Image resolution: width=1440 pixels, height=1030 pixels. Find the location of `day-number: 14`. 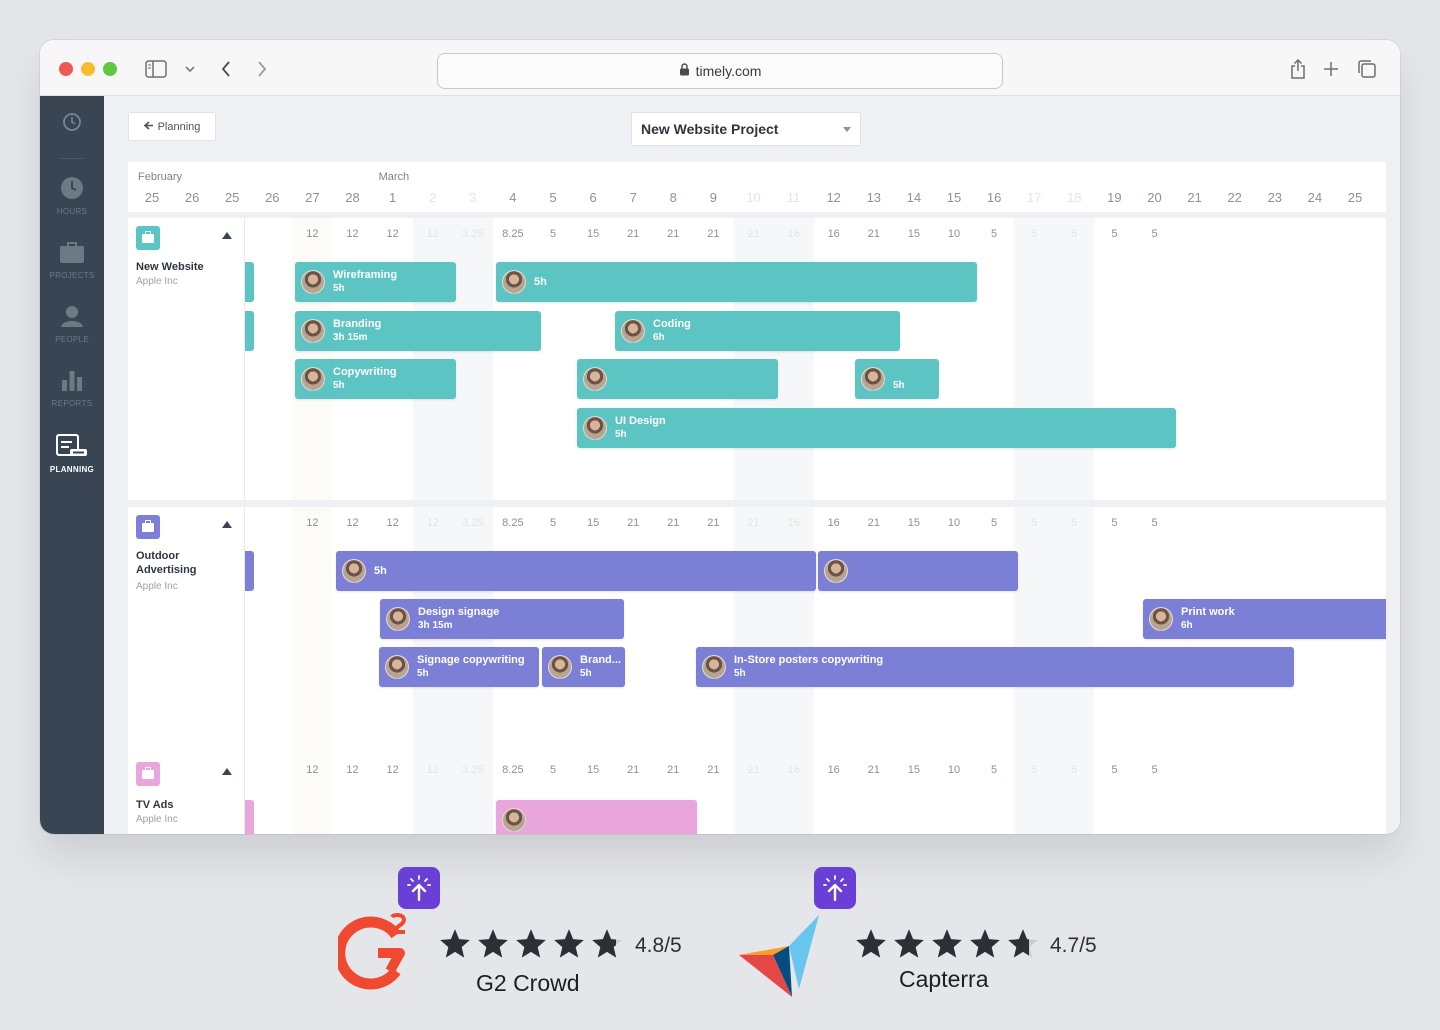

day-number: 14 is located at coordinates (914, 197).